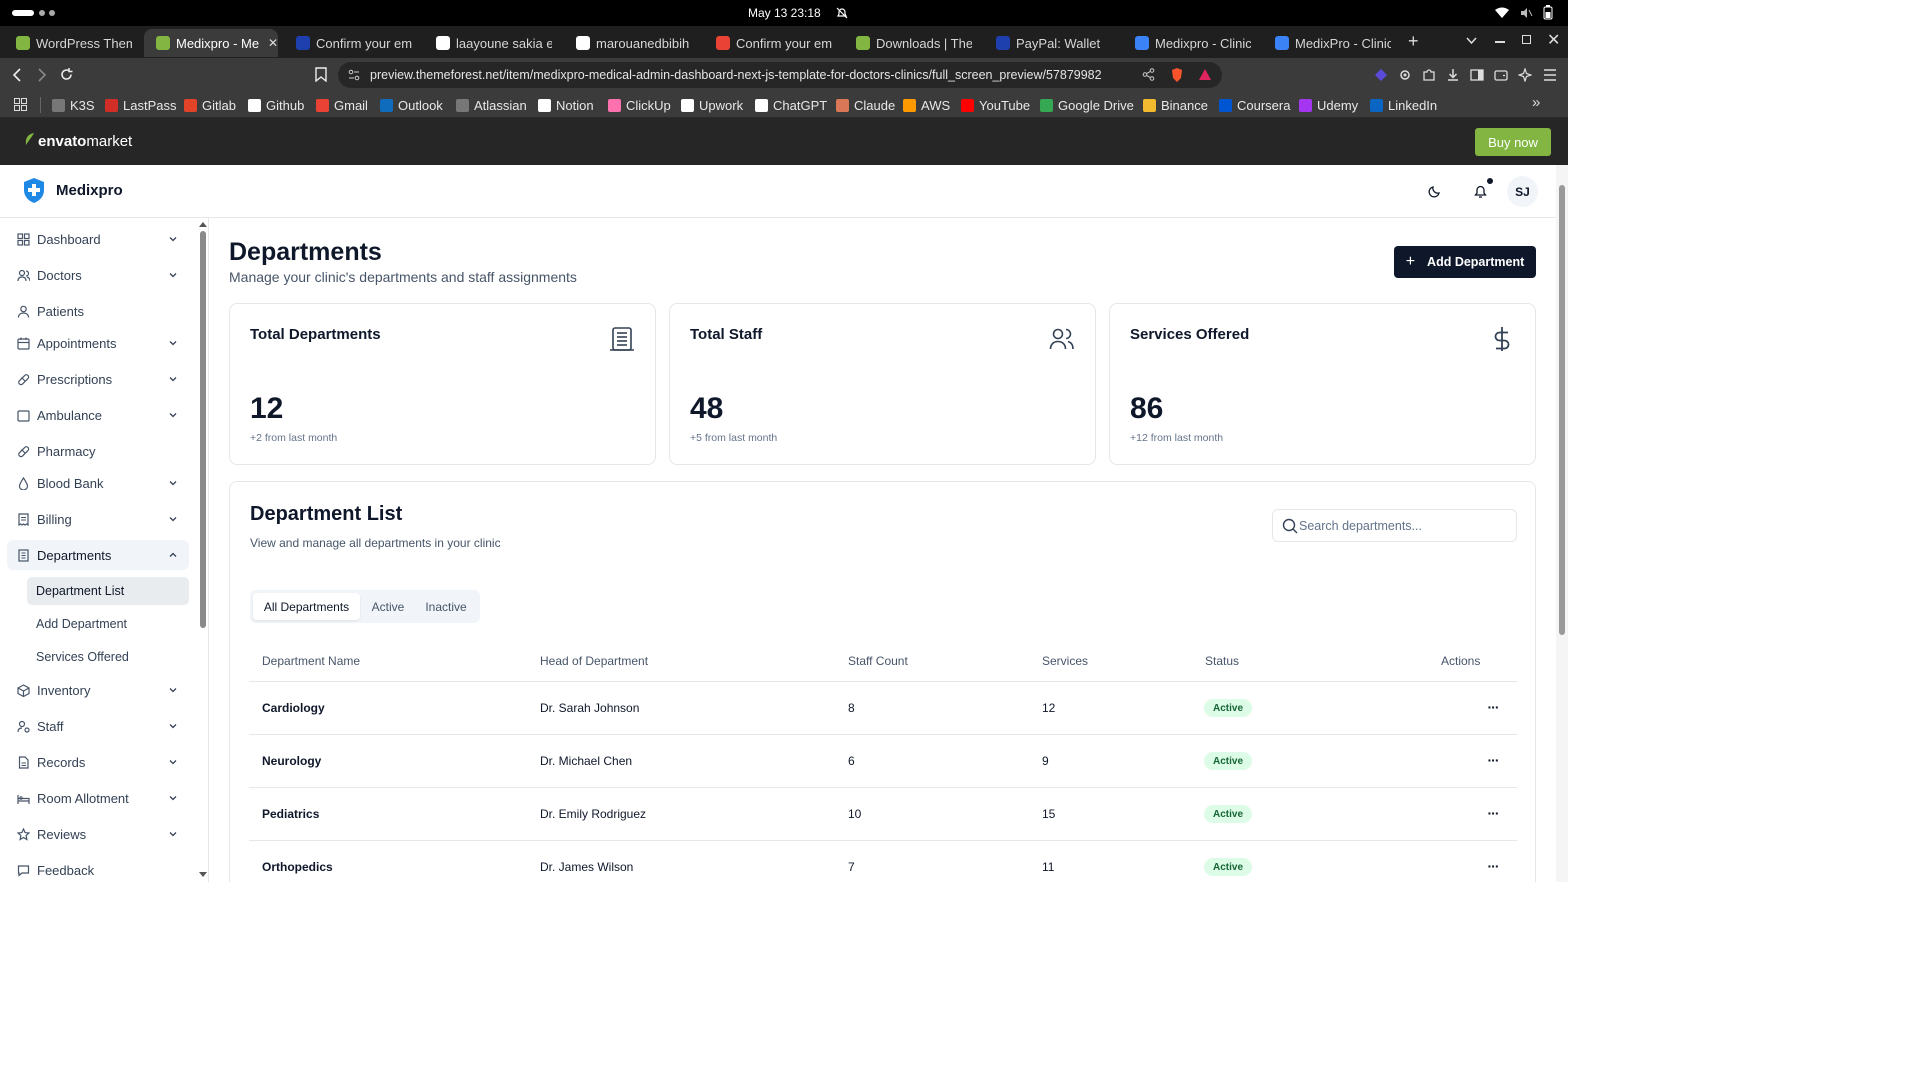  I want to click on back-arrow-icon, so click(18, 75).